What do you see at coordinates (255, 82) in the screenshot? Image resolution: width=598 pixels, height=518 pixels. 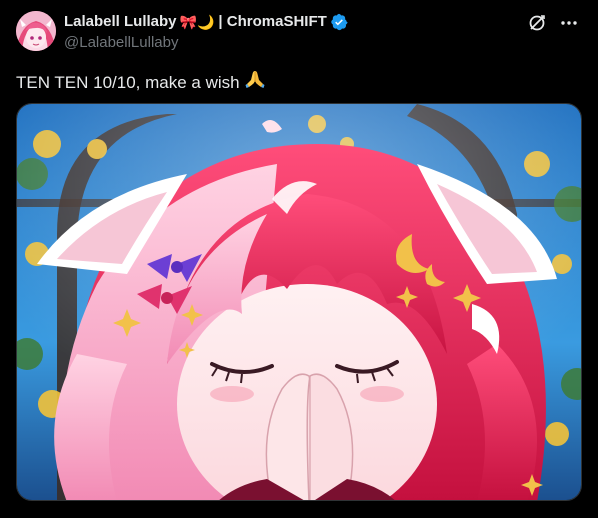 I see `pray-icon` at bounding box center [255, 82].